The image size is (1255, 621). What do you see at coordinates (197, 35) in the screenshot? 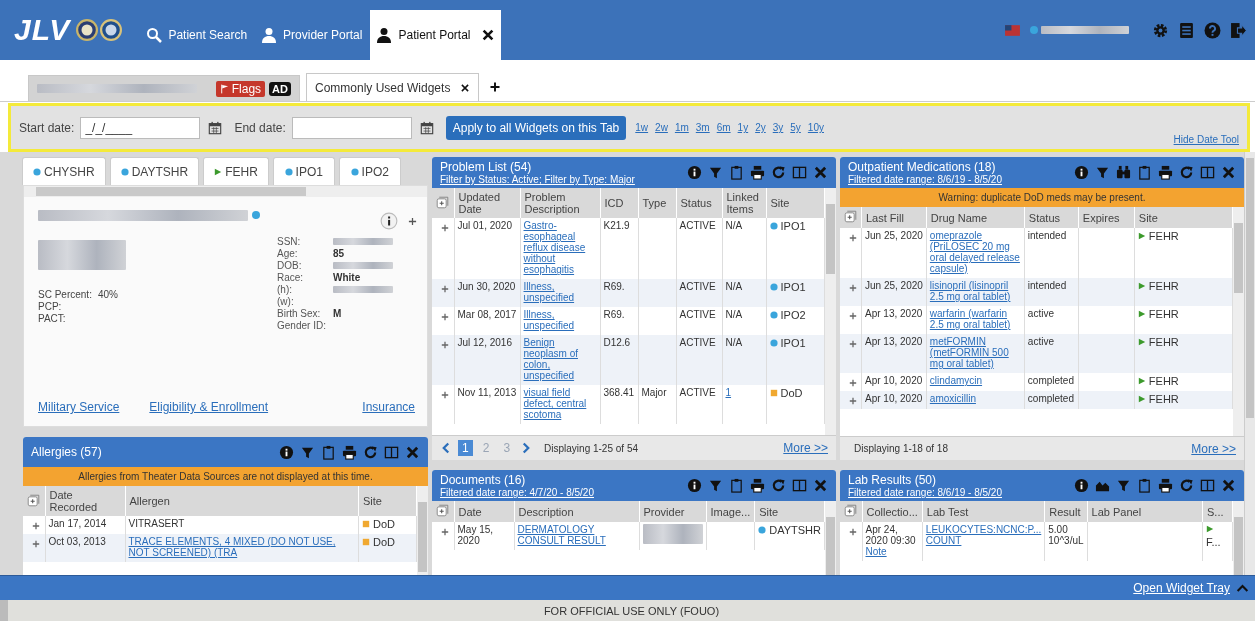
I see `portal-tab: Patient Search` at bounding box center [197, 35].